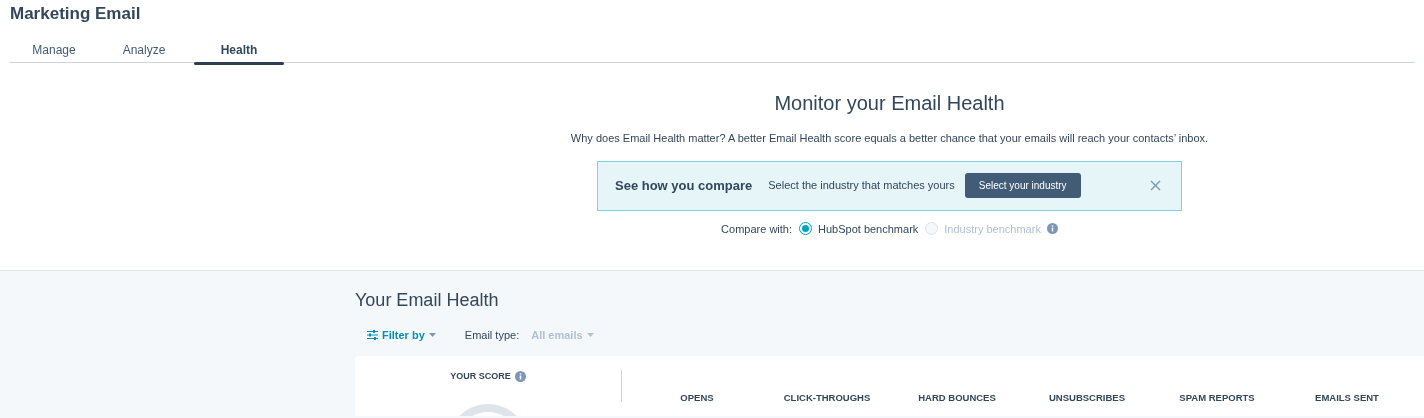 This screenshot has width=1424, height=418. Describe the element at coordinates (1217, 397) in the screenshot. I see `metric-label: SPAM REPORTS` at that location.